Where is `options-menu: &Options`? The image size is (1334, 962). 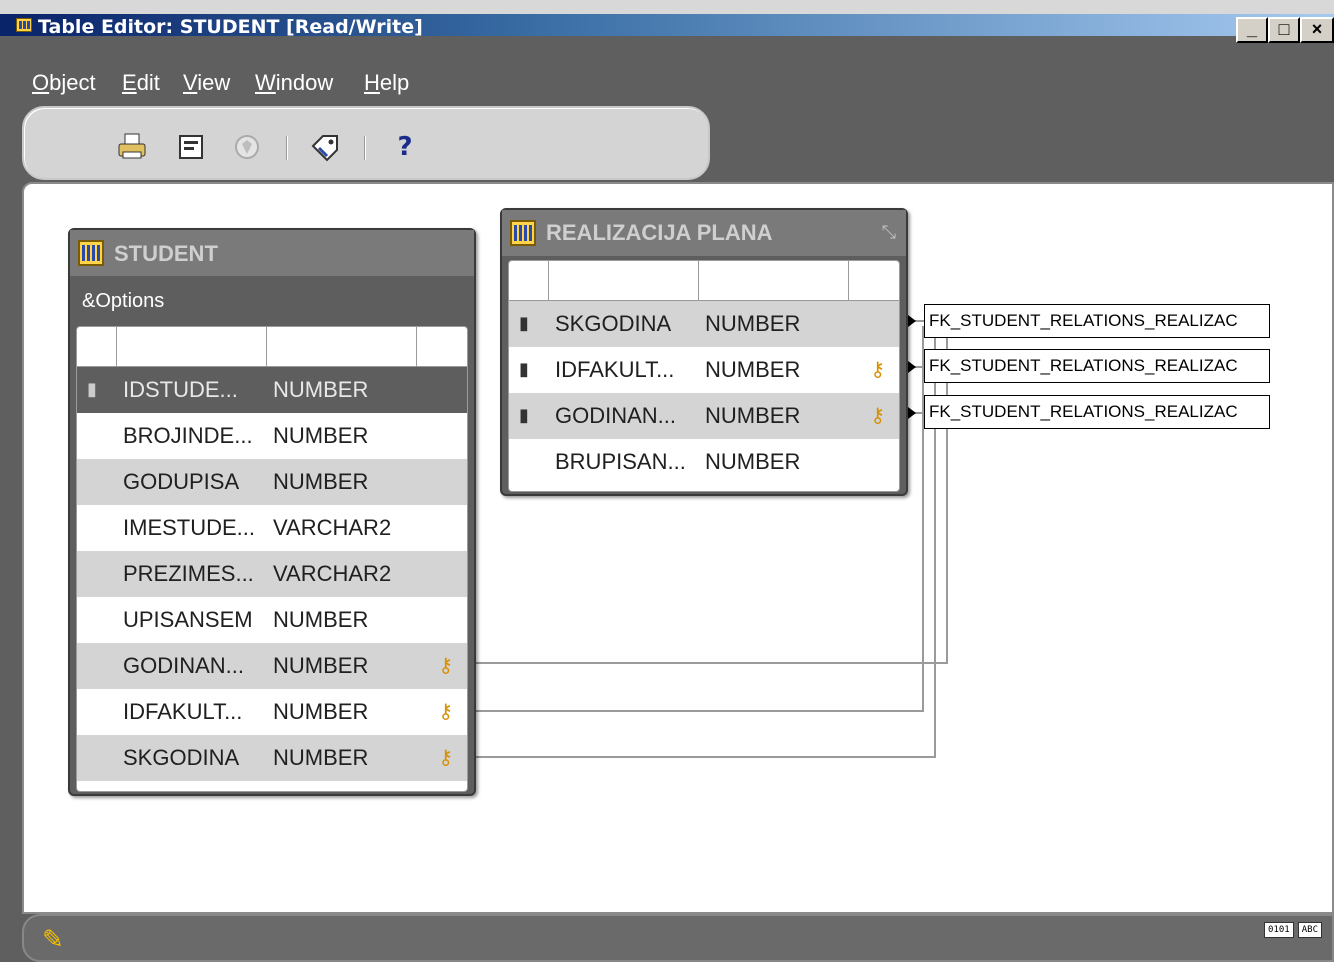
options-menu: &Options is located at coordinates (123, 301).